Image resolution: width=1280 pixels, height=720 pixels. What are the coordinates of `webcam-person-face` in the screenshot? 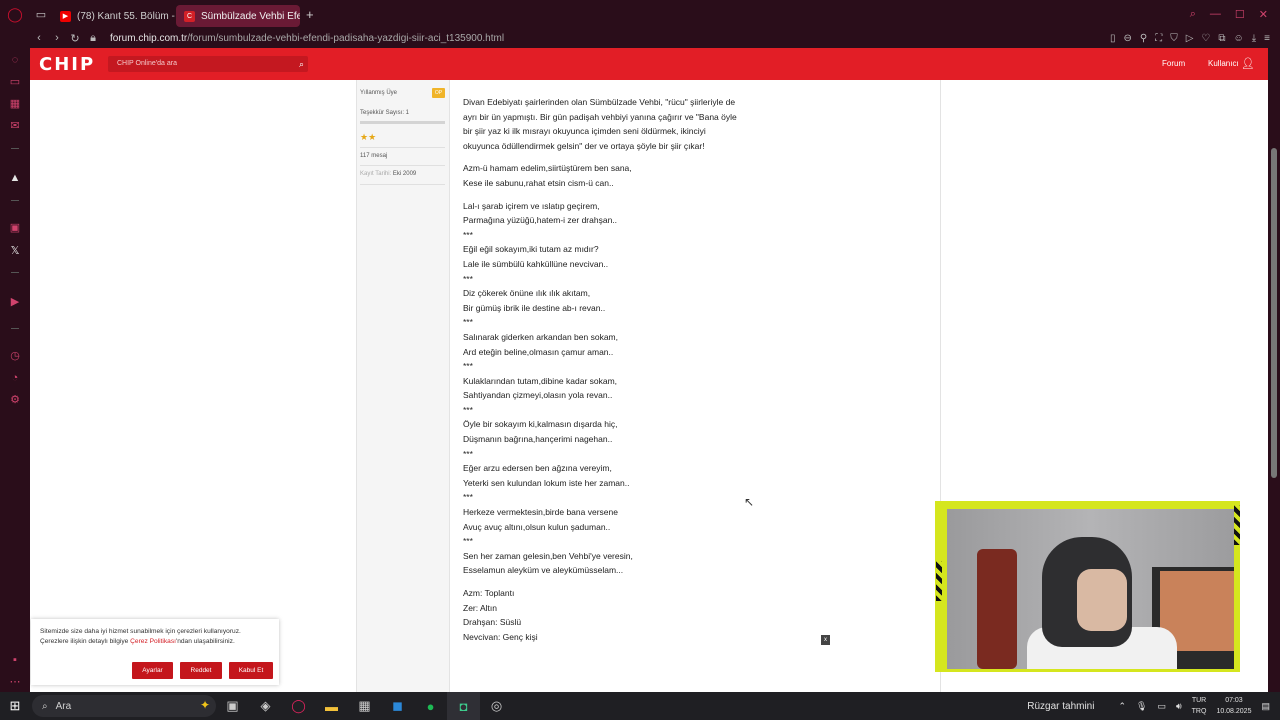 It's located at (1102, 600).